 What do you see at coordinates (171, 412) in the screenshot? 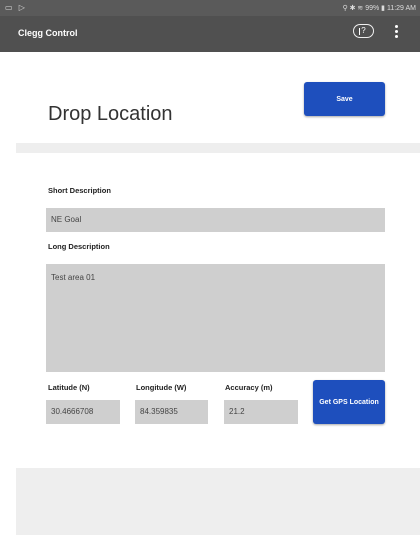
I see `longitude-field: 84.359835` at bounding box center [171, 412].